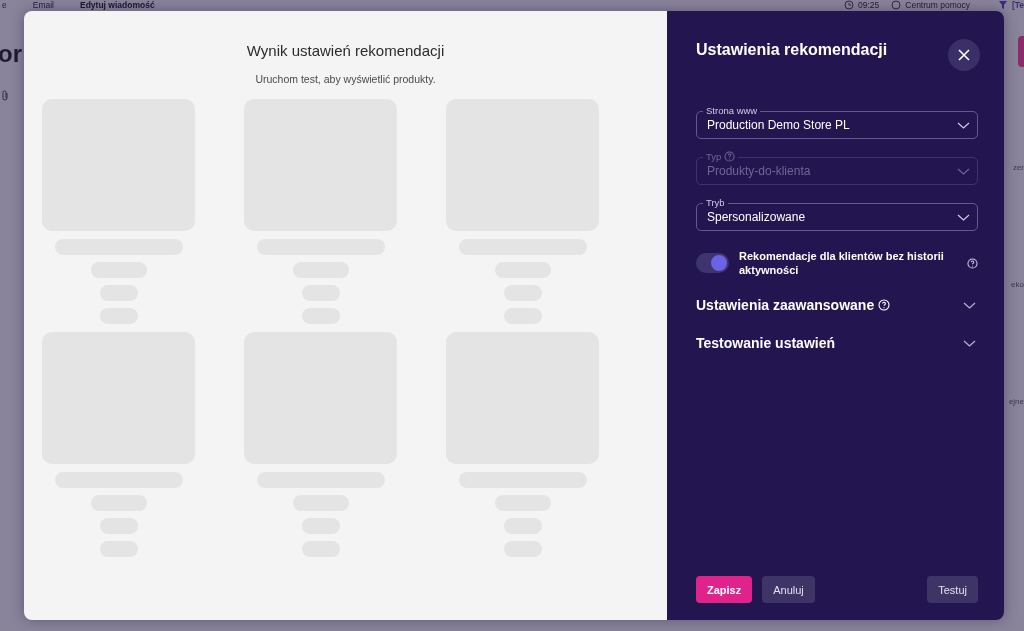  I want to click on table-cell: ejne, so click(1016, 401).